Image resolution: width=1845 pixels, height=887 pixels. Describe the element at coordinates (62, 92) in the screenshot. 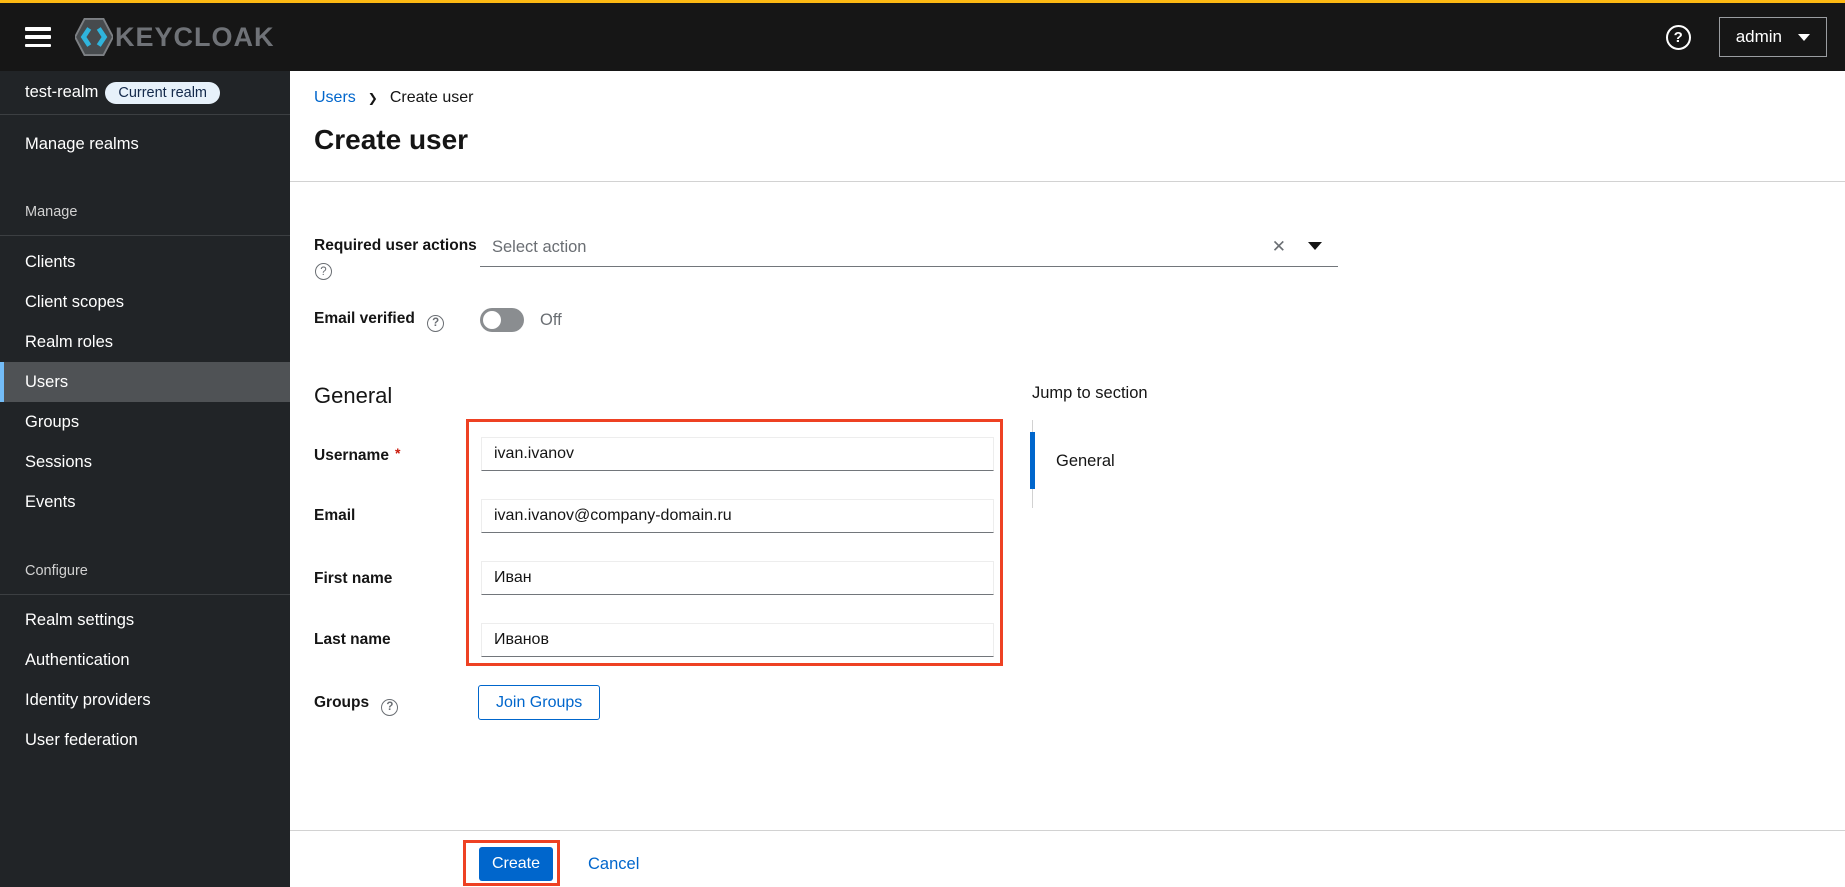

I see `realm-name: test-realm` at that location.